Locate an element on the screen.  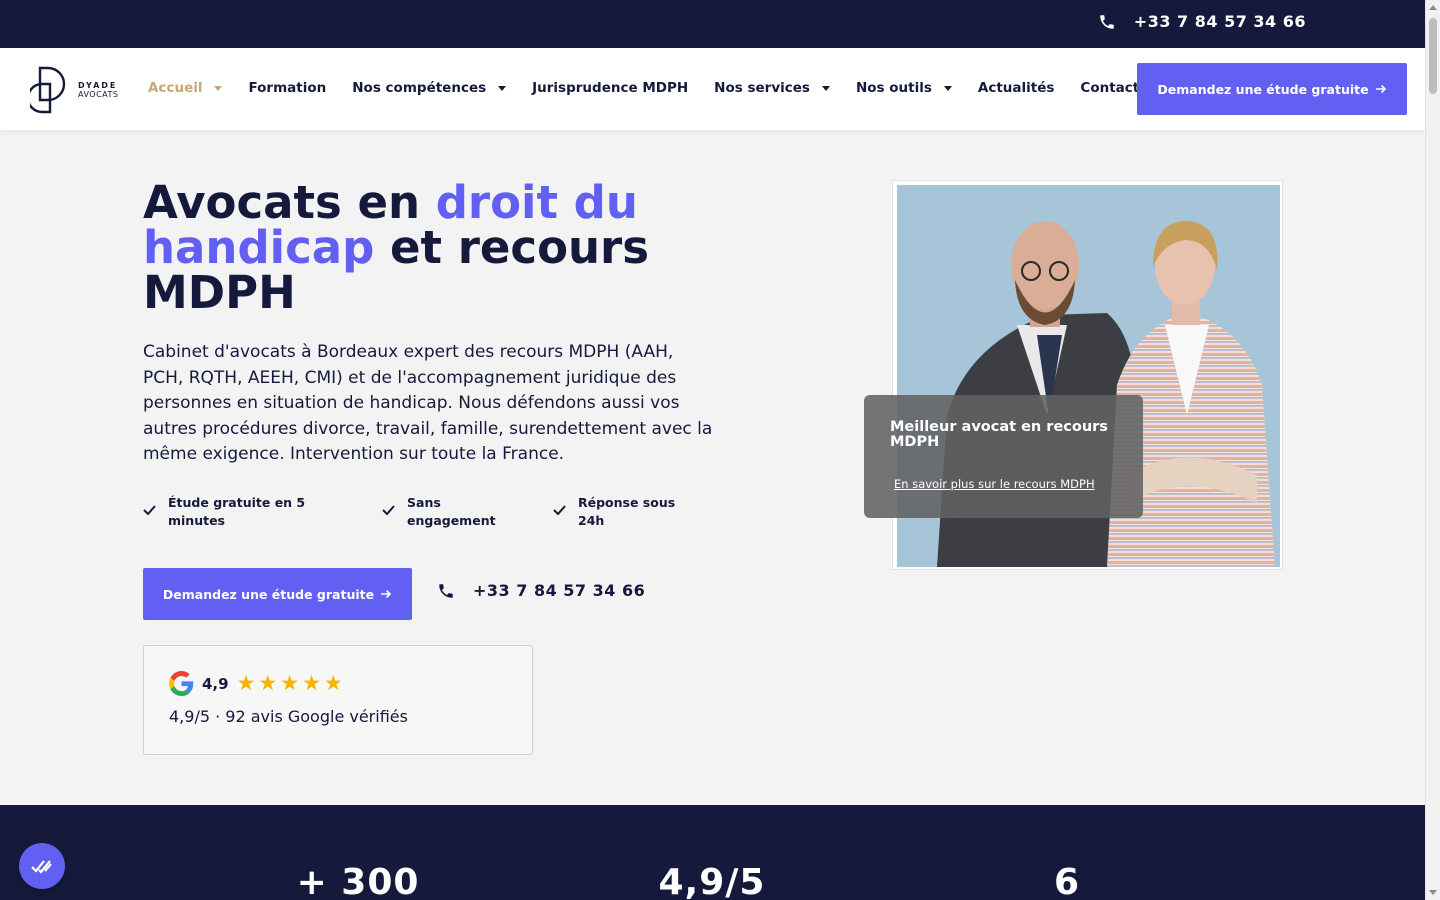
topbar-phone-link: +33 7 84 57 34 66 is located at coordinates (1202, 21).